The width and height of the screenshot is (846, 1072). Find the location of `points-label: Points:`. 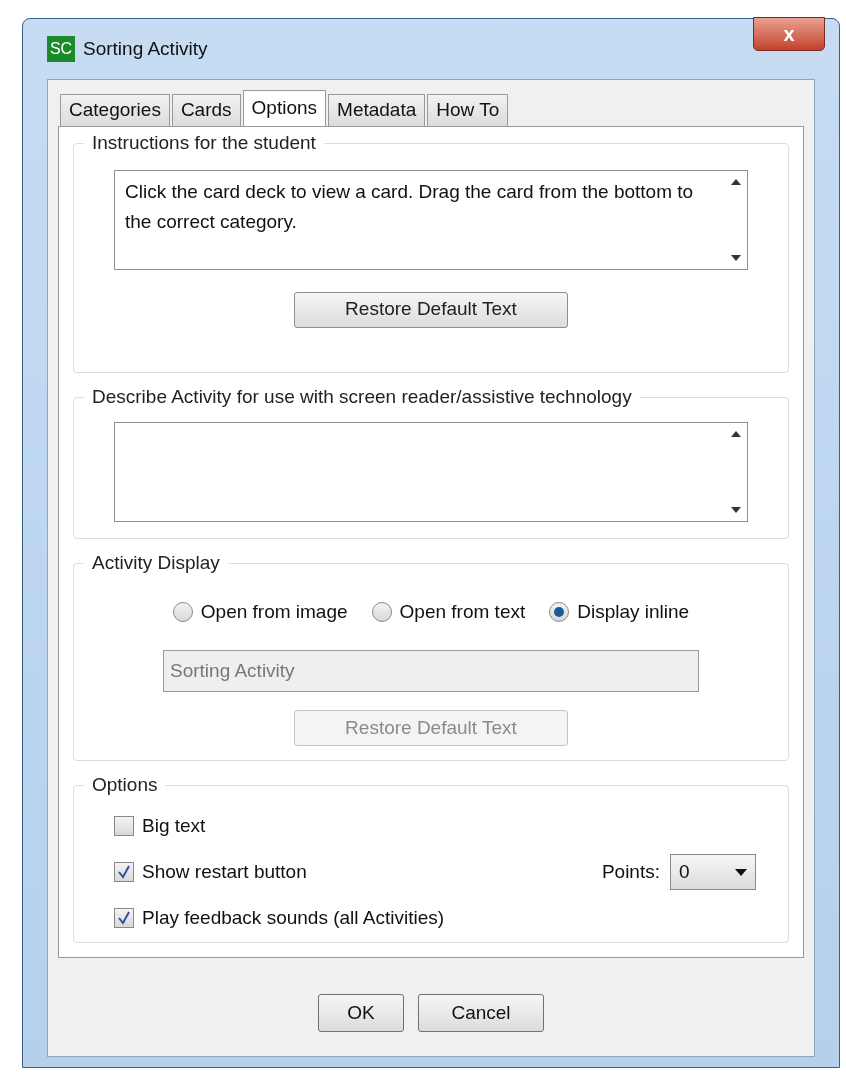

points-label: Points: is located at coordinates (630, 871).